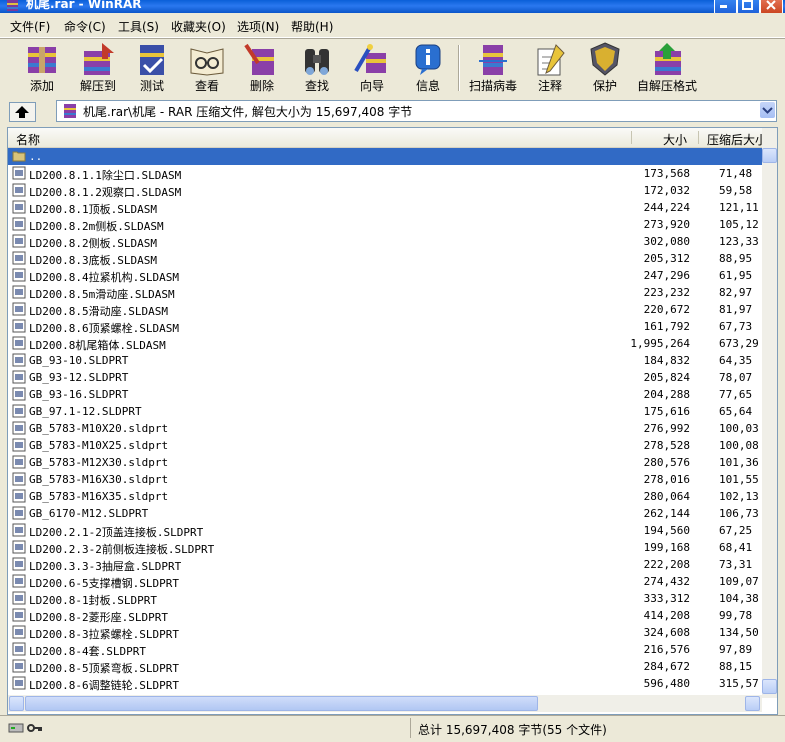 The height and width of the screenshot is (742, 785). I want to click on column-header: 名称 大小 压缩后大小, so click(387, 138).